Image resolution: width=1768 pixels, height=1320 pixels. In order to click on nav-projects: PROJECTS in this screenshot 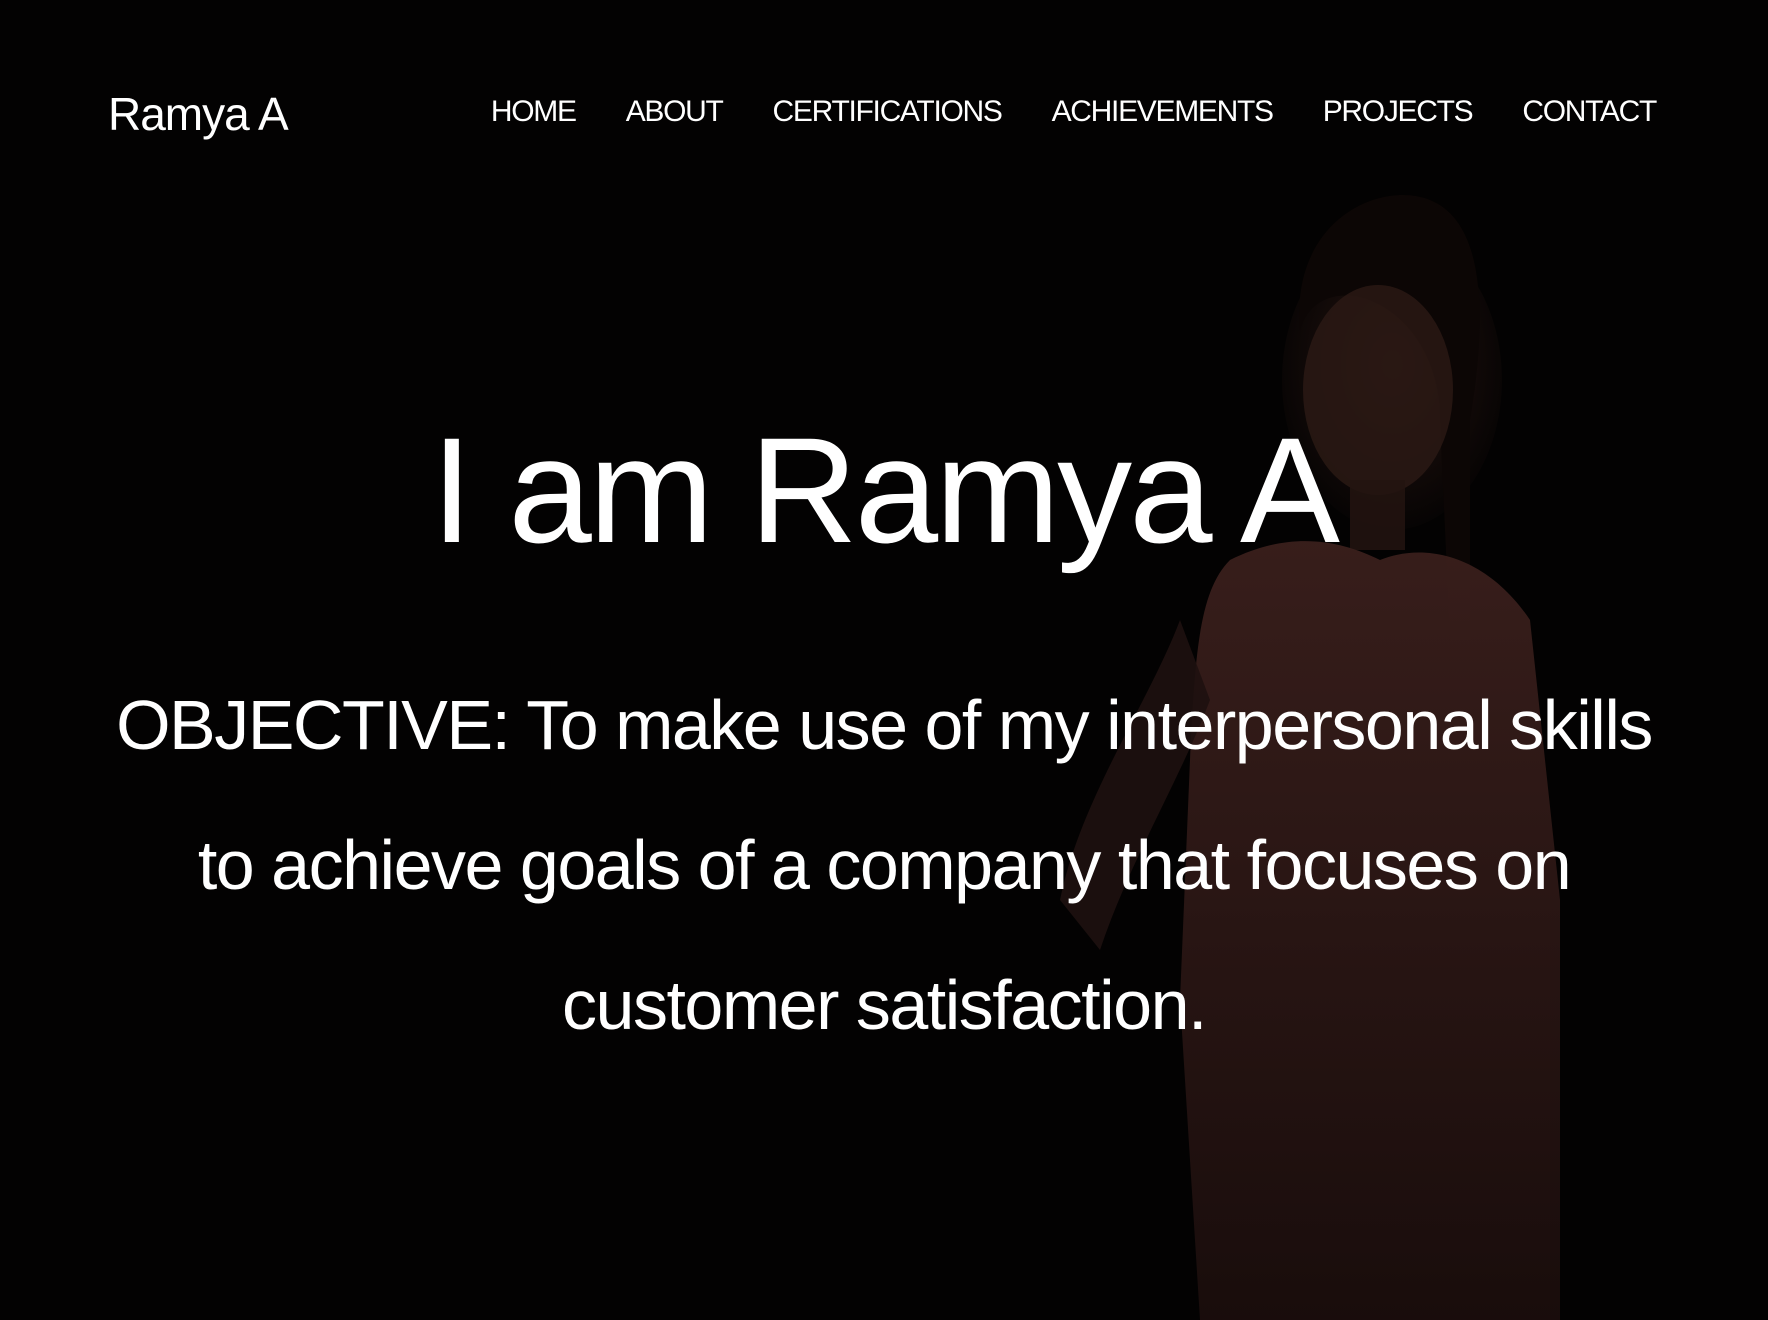, I will do `click(1398, 112)`.